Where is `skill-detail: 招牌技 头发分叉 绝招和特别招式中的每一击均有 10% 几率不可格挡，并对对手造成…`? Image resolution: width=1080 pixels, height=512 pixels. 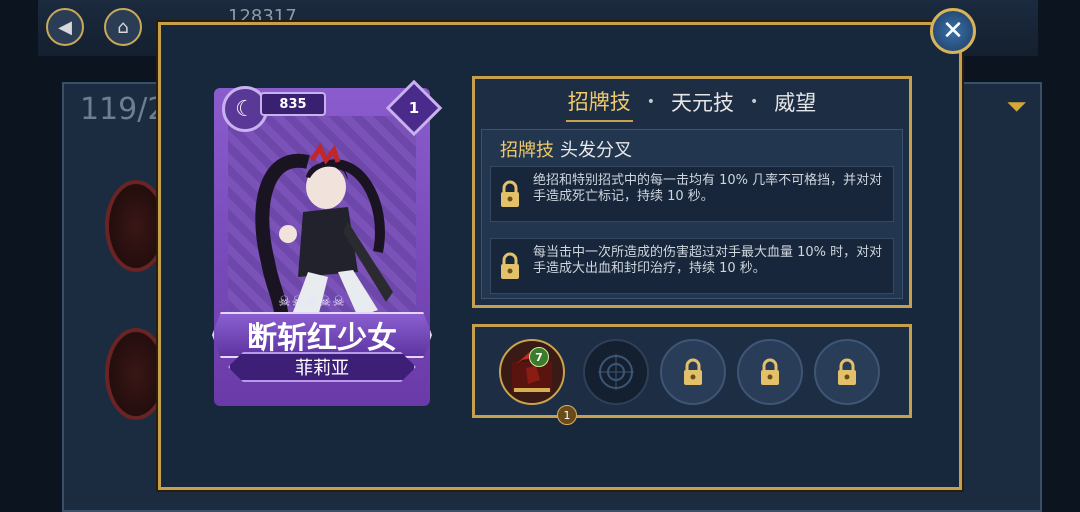 skill-detail: 招牌技 头发分叉 绝招和特别招式中的每一击均有 10% 几率不可格挡，并对对手造成… is located at coordinates (692, 214).